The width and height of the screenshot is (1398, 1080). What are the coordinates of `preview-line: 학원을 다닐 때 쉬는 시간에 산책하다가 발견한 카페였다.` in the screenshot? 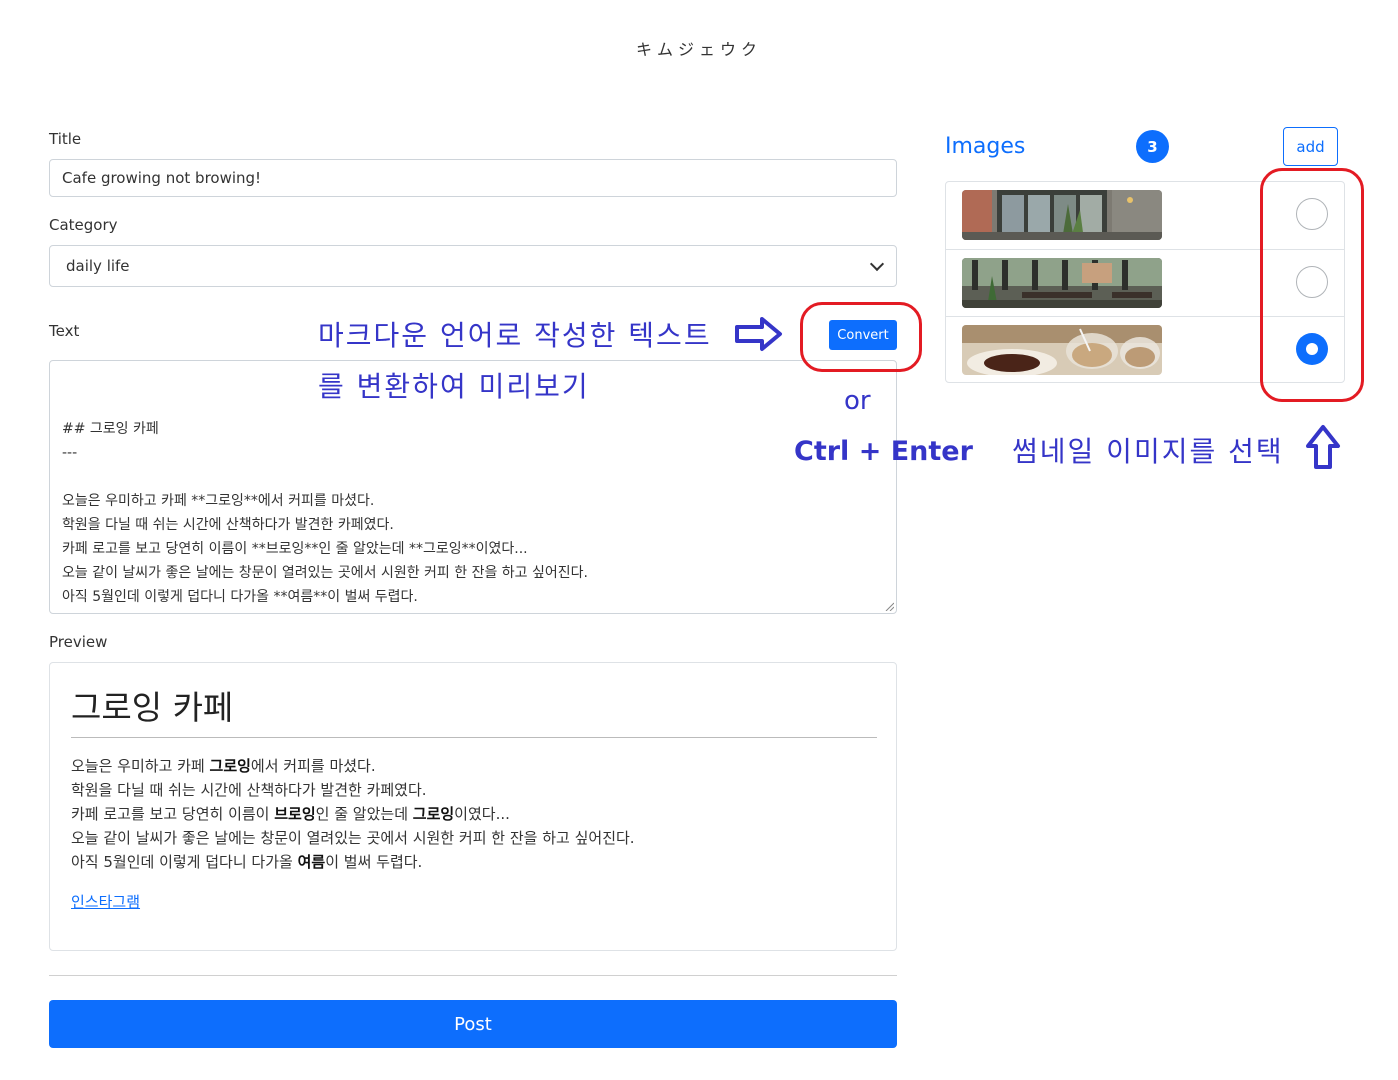 It's located at (474, 790).